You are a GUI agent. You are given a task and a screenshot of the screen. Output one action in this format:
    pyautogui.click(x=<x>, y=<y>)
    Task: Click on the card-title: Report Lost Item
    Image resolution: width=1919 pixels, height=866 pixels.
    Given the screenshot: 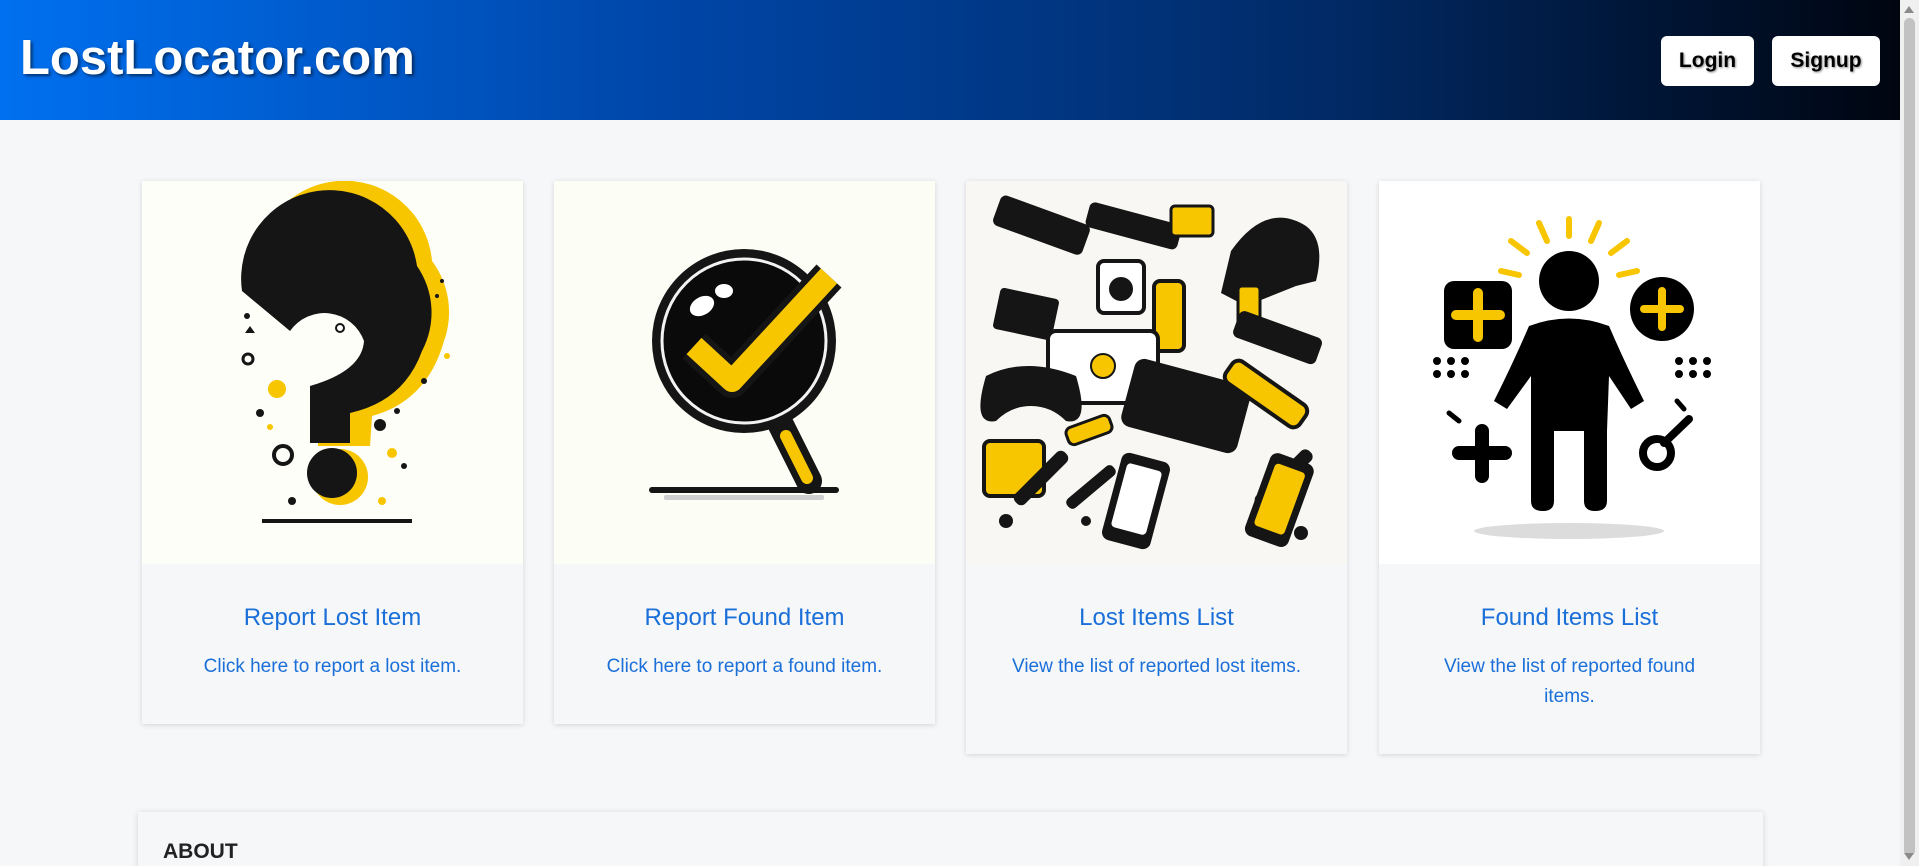 What is the action you would take?
    pyautogui.click(x=332, y=618)
    